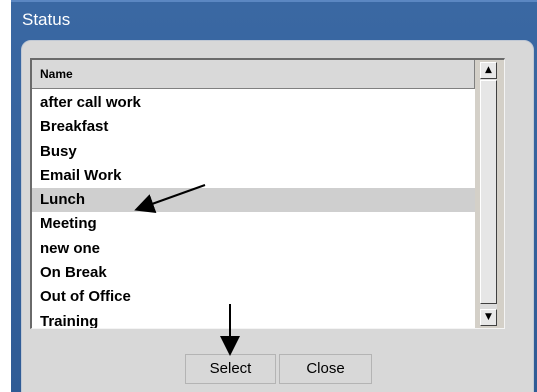 This screenshot has height=392, width=537. I want to click on list-item: Meeting, so click(253, 224).